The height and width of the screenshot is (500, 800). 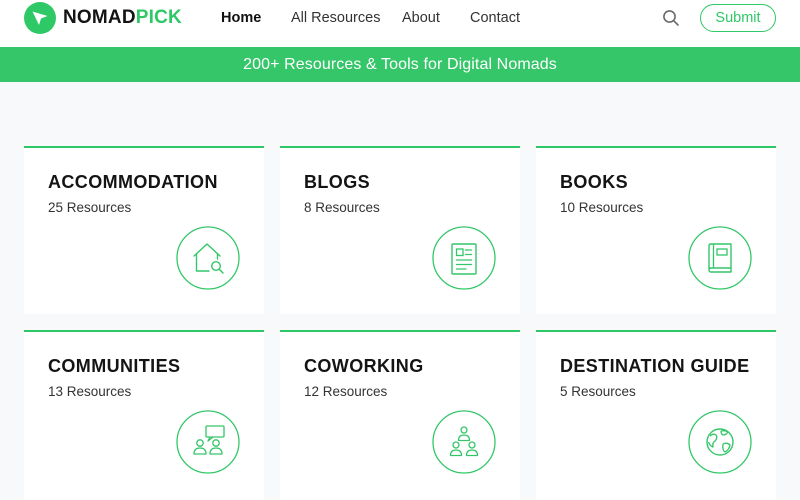 I want to click on category-card-communities: COMMUNITIES 13 Resources, so click(x=144, y=415).